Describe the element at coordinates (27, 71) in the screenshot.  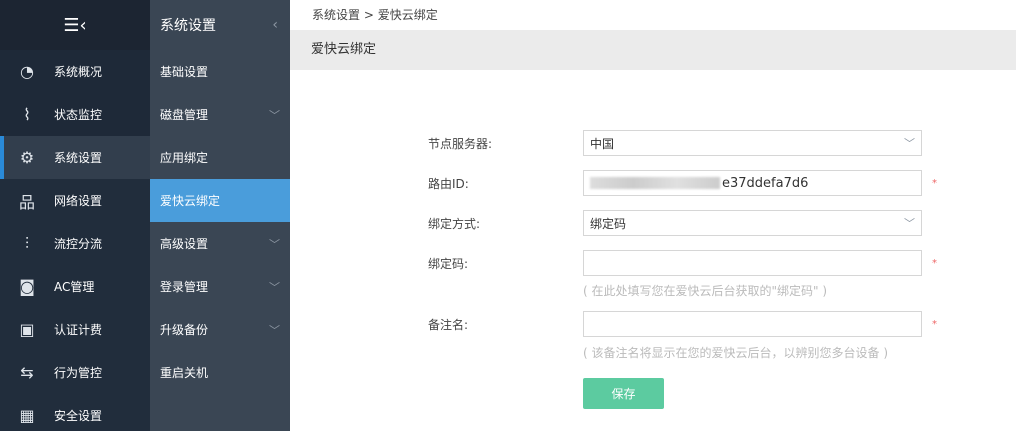
I see `gauge-icon: ◔` at that location.